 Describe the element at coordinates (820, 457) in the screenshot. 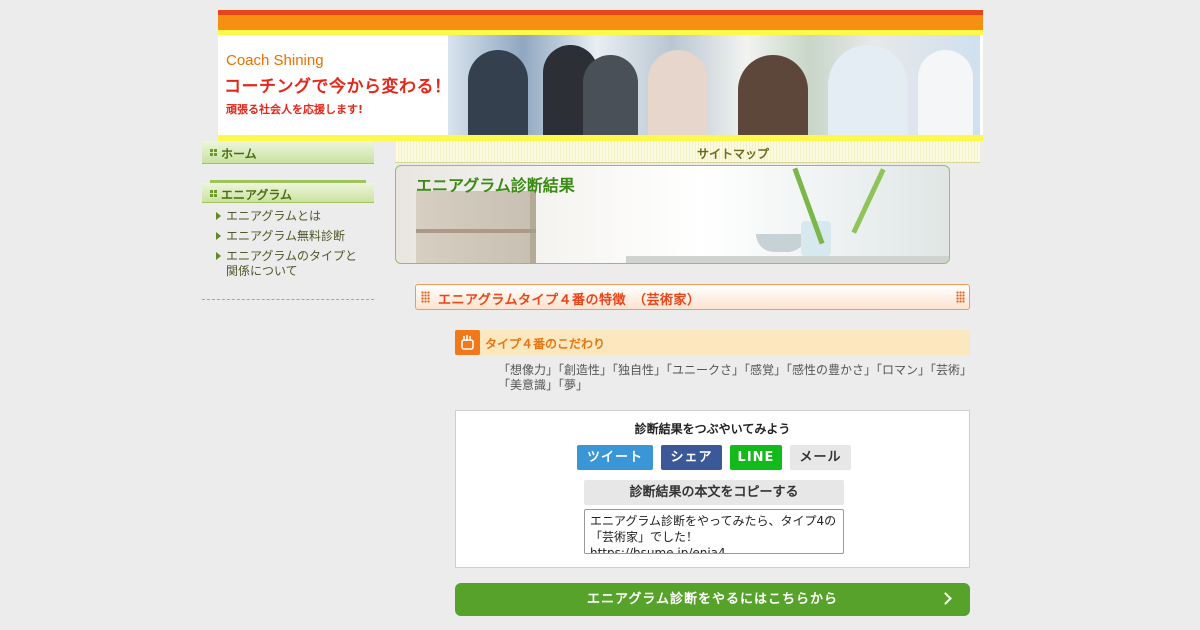

I see `mail-share-button: メール` at that location.